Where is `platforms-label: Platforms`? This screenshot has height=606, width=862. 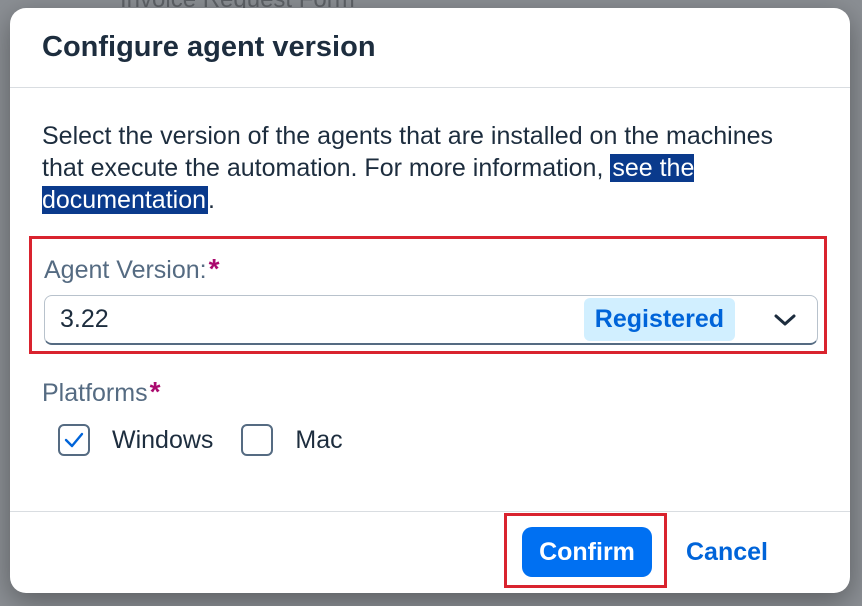
platforms-label: Platforms is located at coordinates (95, 393).